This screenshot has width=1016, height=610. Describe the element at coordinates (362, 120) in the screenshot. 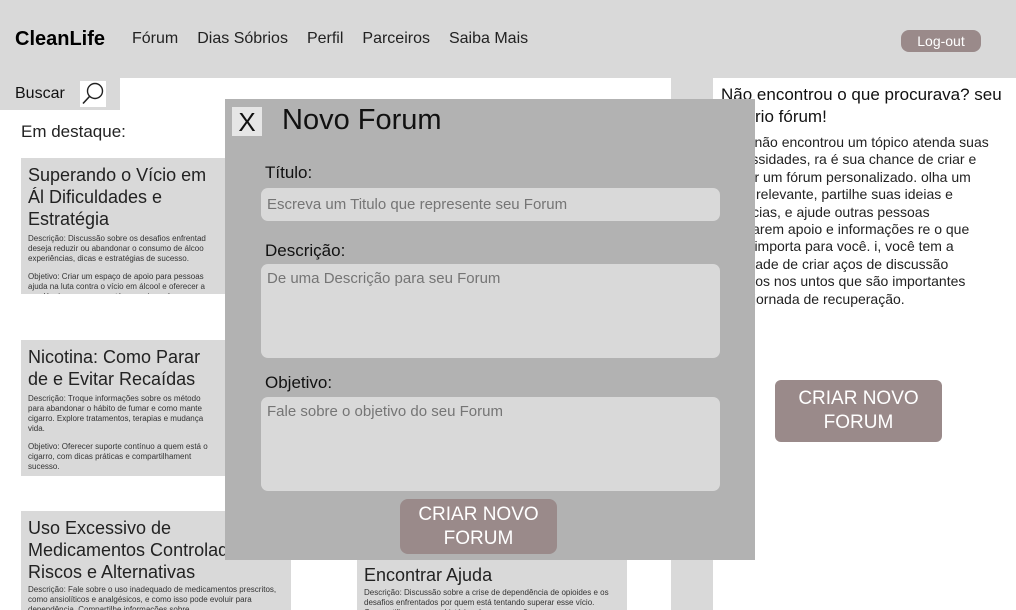

I see `modal-title: Novo Forum` at that location.